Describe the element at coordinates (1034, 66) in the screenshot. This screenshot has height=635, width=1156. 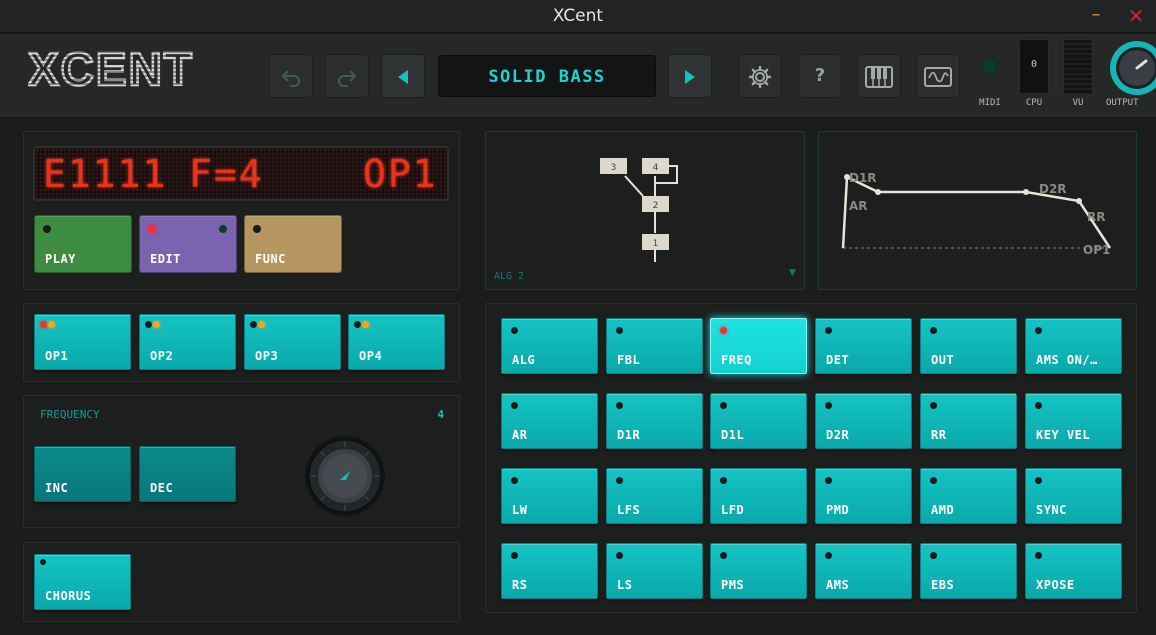
I see `cpu-meter: 0` at that location.